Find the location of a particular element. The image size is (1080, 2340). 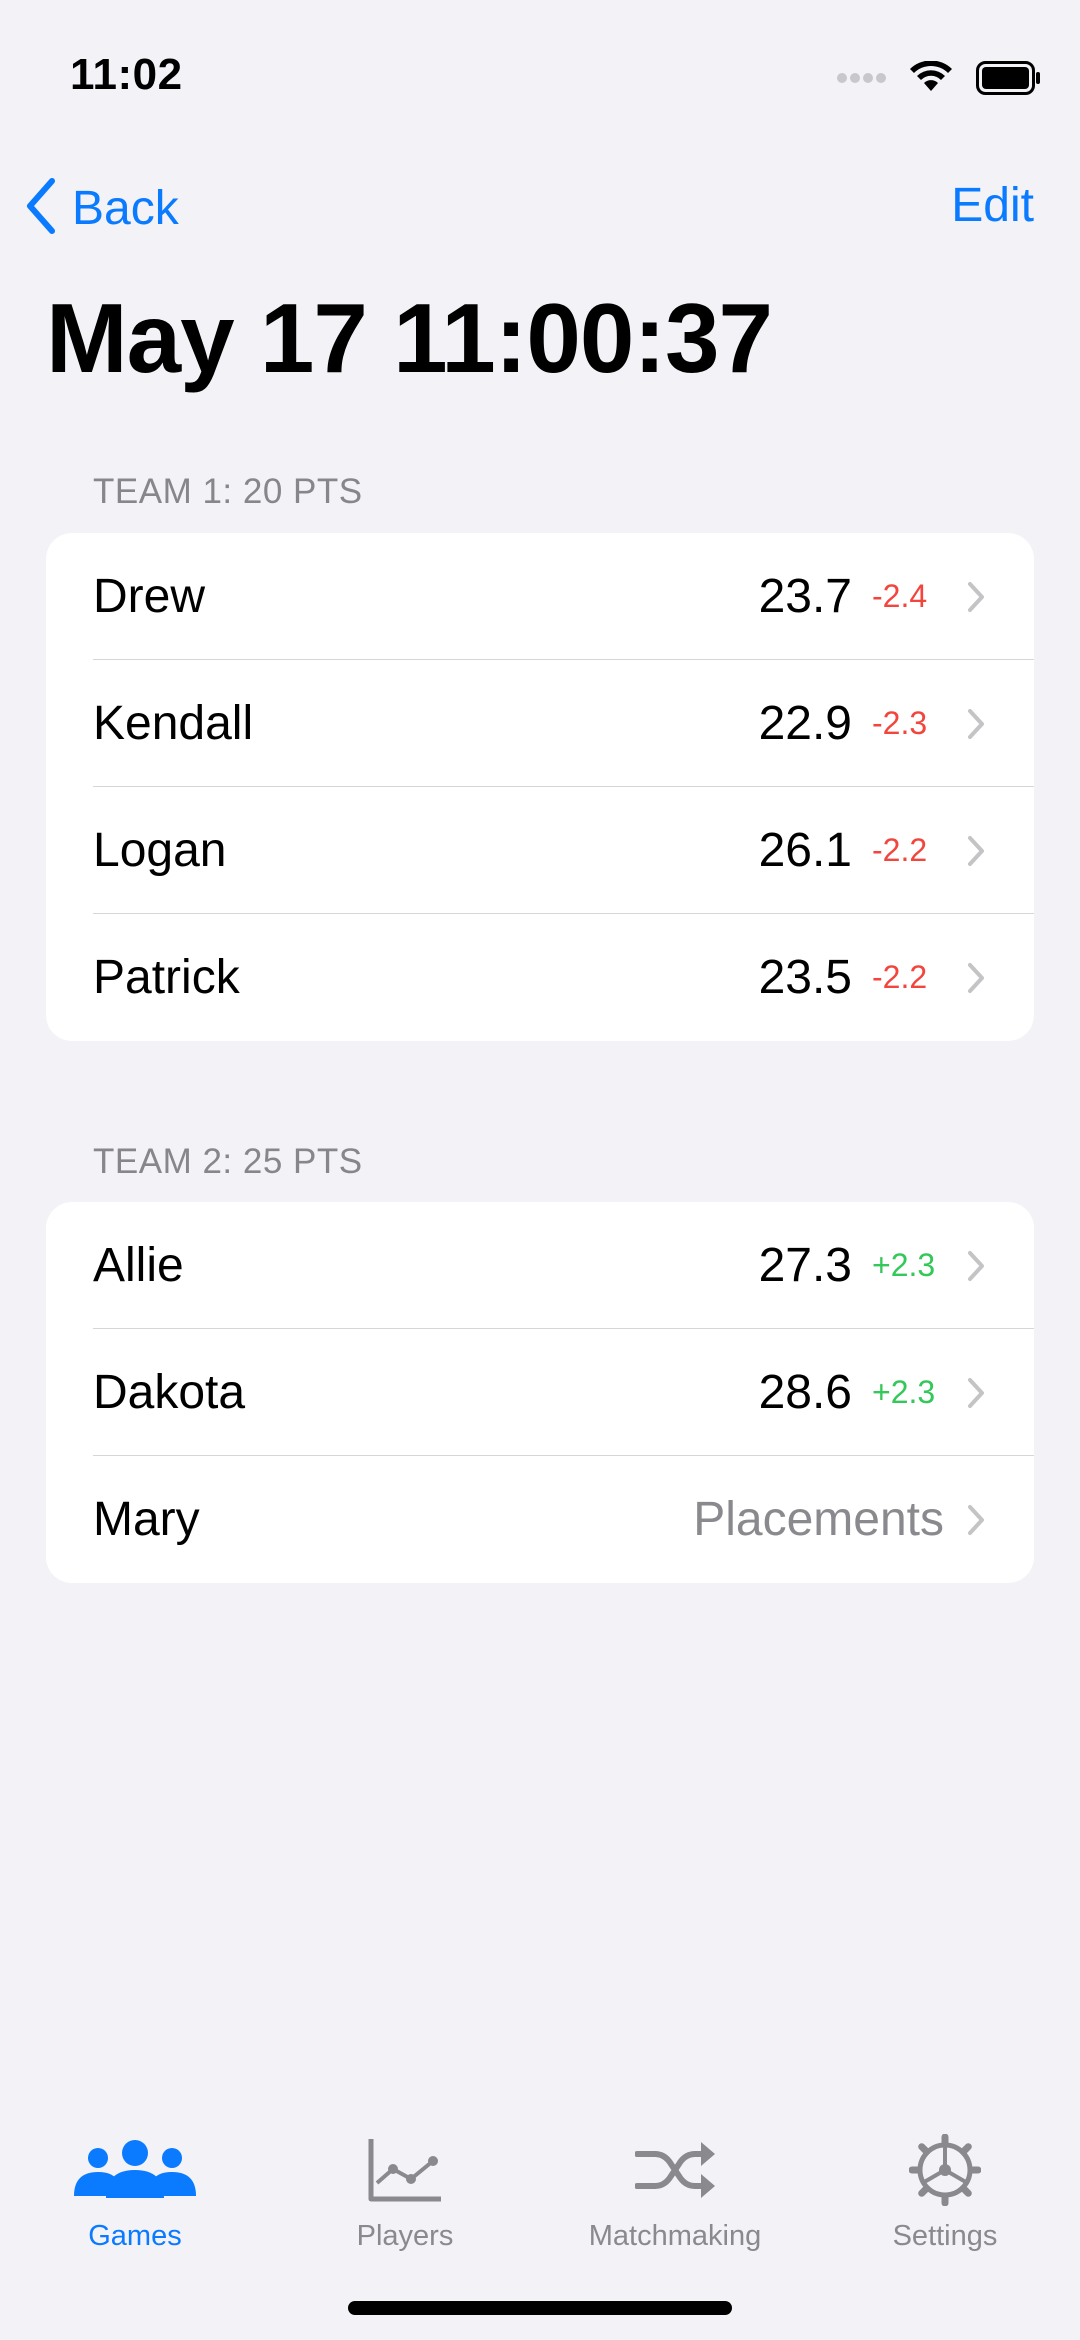

player-row-patrick: Patrick 23.5 -2.2 is located at coordinates (540, 977).